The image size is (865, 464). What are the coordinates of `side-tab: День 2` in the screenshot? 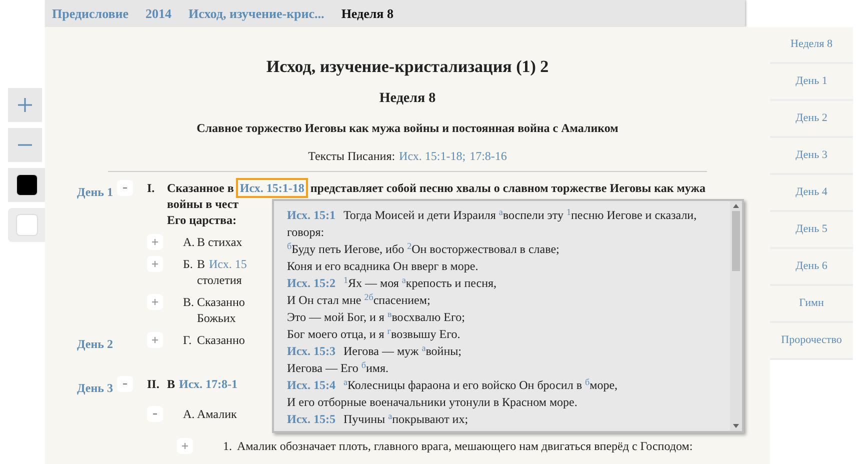 It's located at (811, 119).